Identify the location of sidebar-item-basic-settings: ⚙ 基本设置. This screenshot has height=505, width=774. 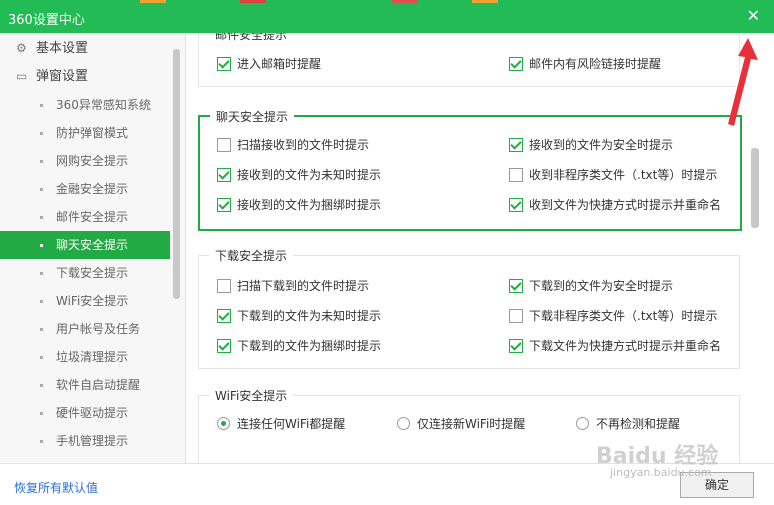
(85, 49).